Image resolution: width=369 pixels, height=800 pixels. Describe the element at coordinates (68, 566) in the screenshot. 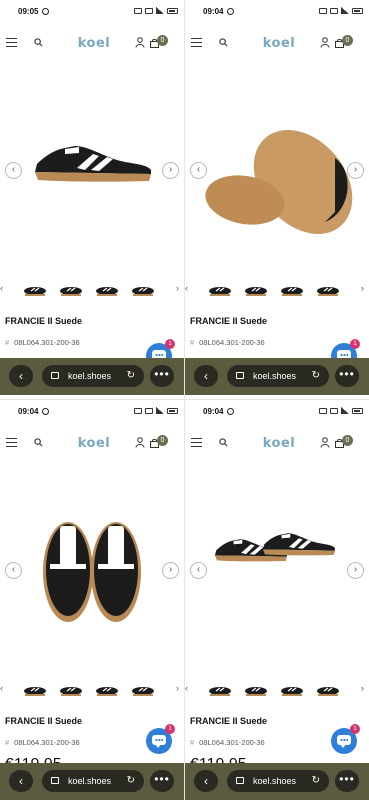

I see `stripe-shape` at that location.